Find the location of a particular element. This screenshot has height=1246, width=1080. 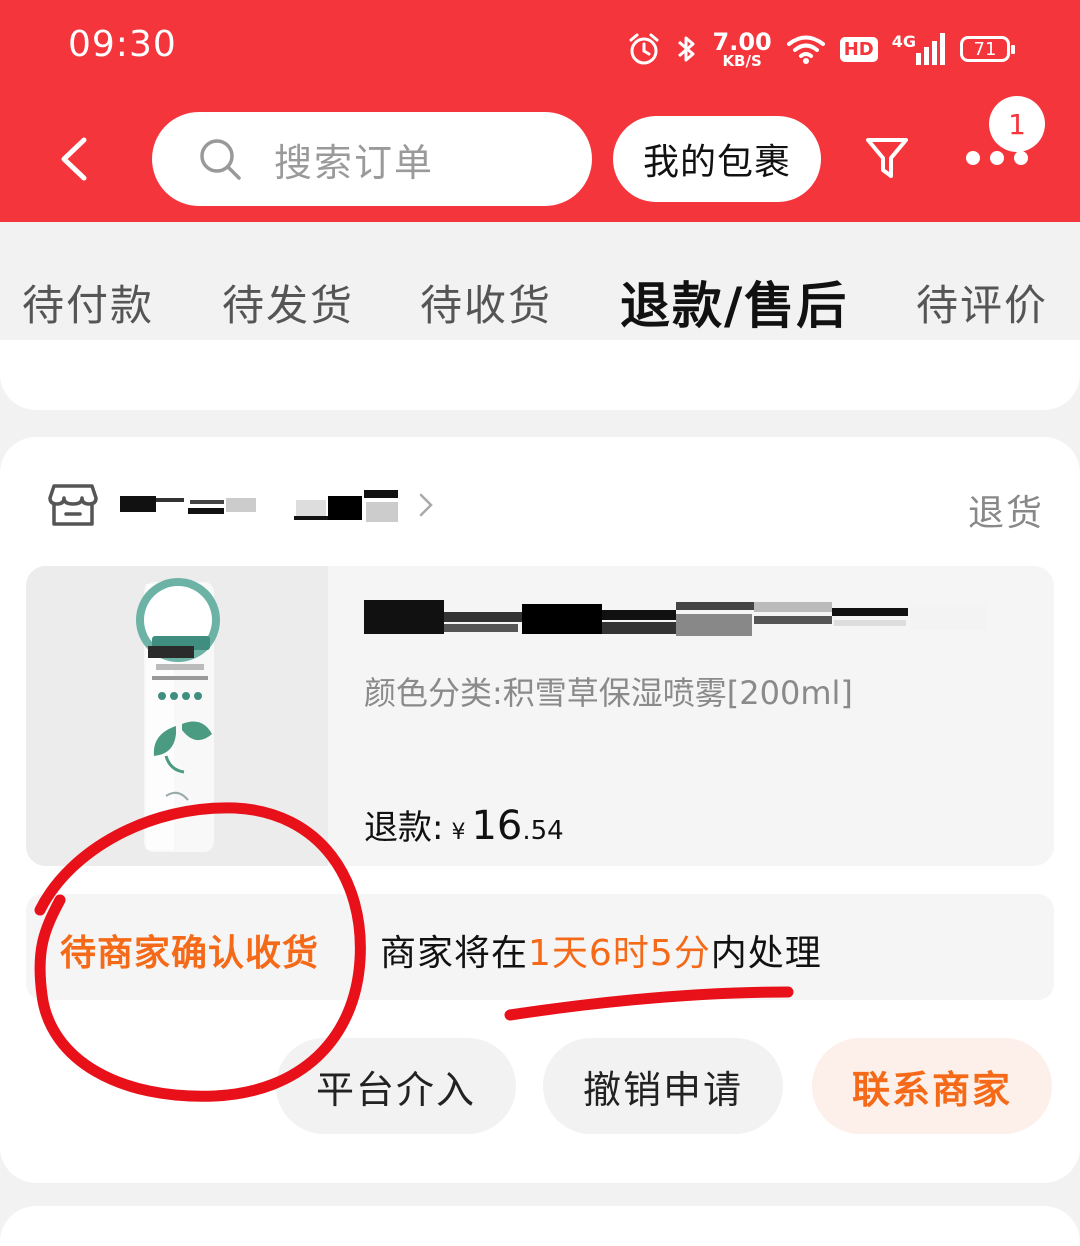

chevron-right-icon is located at coordinates (426, 505).